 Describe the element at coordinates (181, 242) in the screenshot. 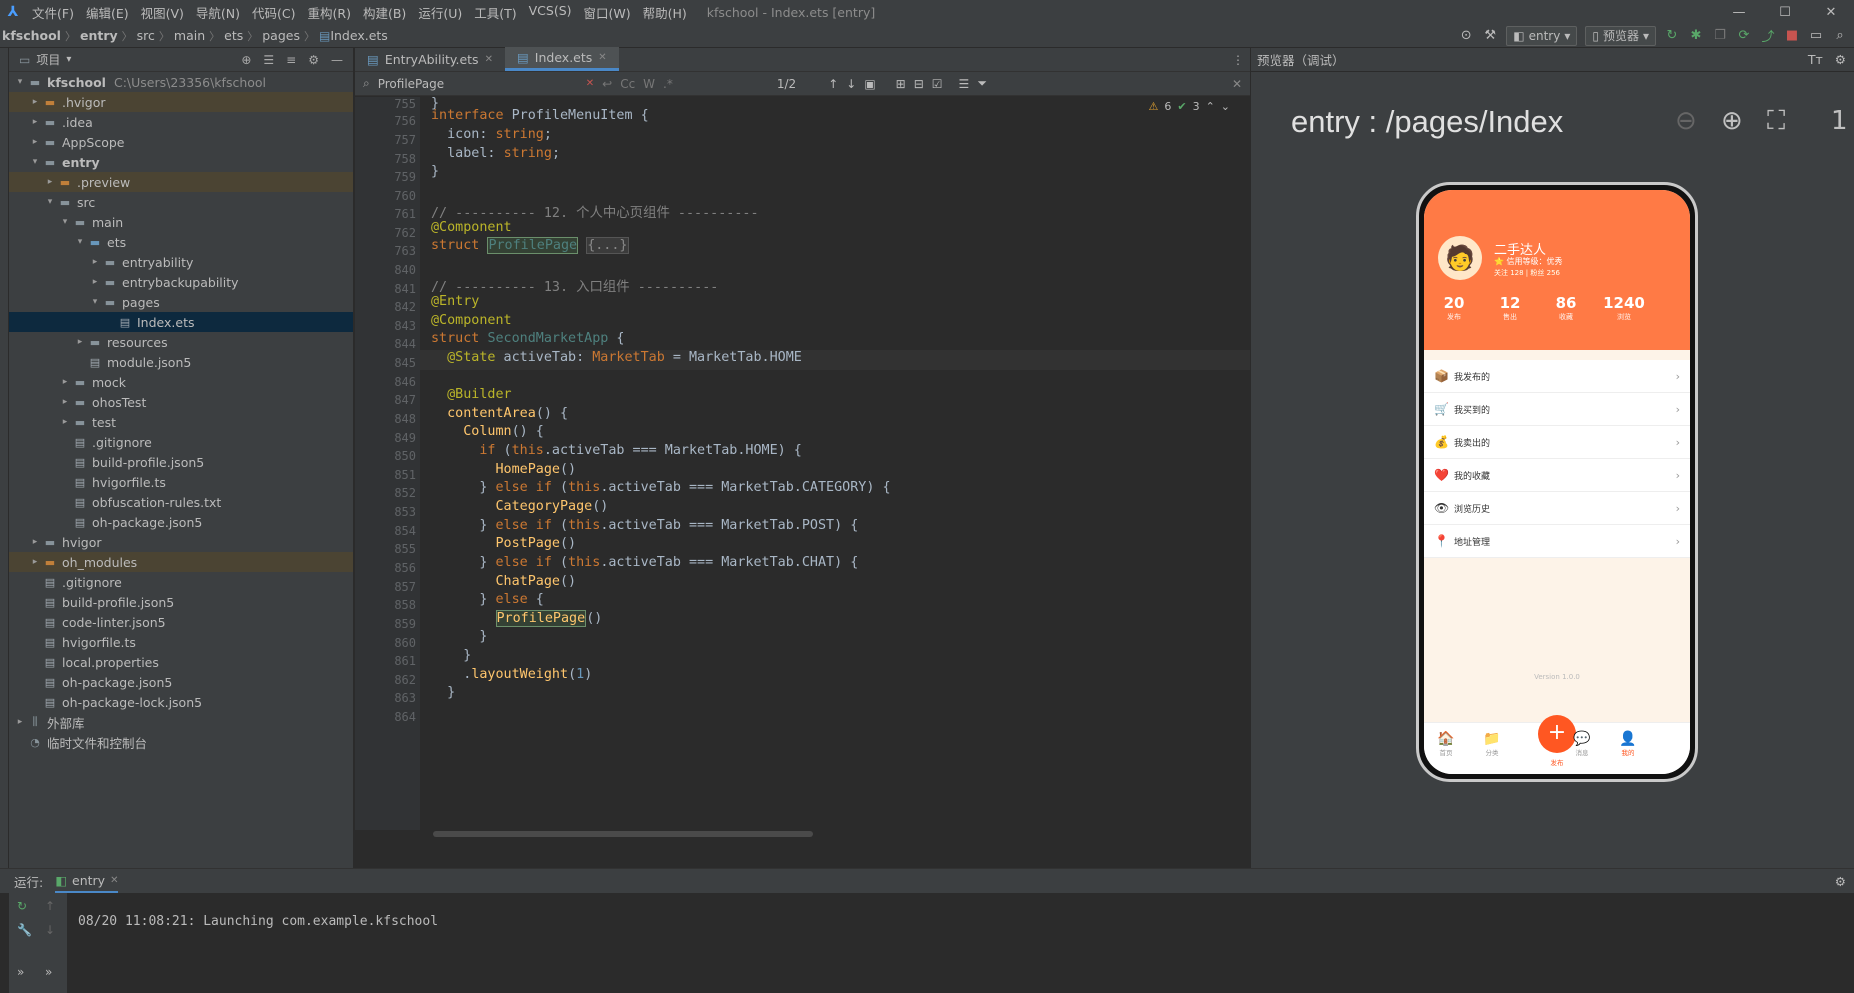

I see `tree-item: ▾ ▬ ets` at that location.